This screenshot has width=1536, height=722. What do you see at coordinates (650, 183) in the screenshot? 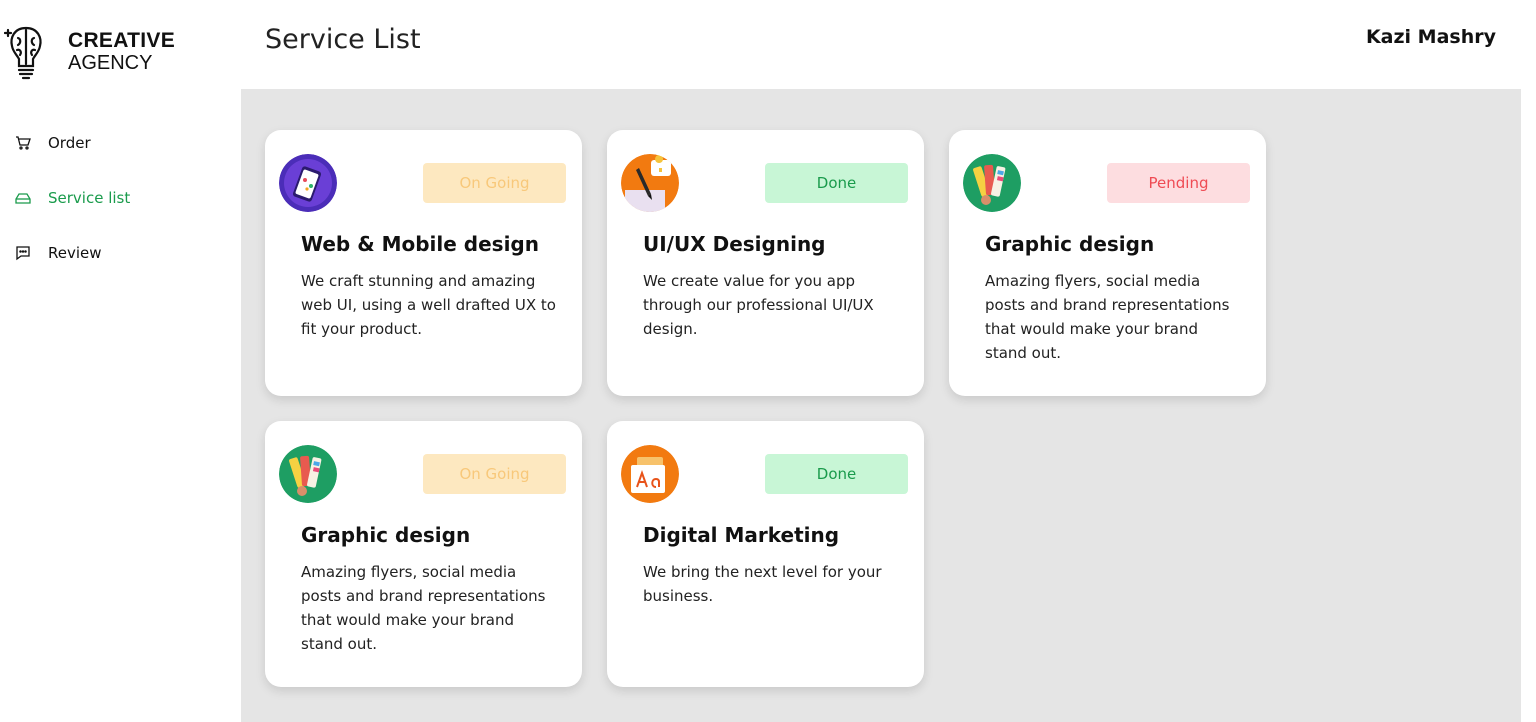
I see `pen-bulb-icon` at bounding box center [650, 183].